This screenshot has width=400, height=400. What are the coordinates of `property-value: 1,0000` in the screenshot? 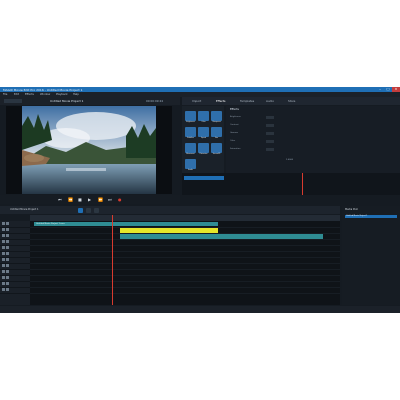 It's located at (289, 160).